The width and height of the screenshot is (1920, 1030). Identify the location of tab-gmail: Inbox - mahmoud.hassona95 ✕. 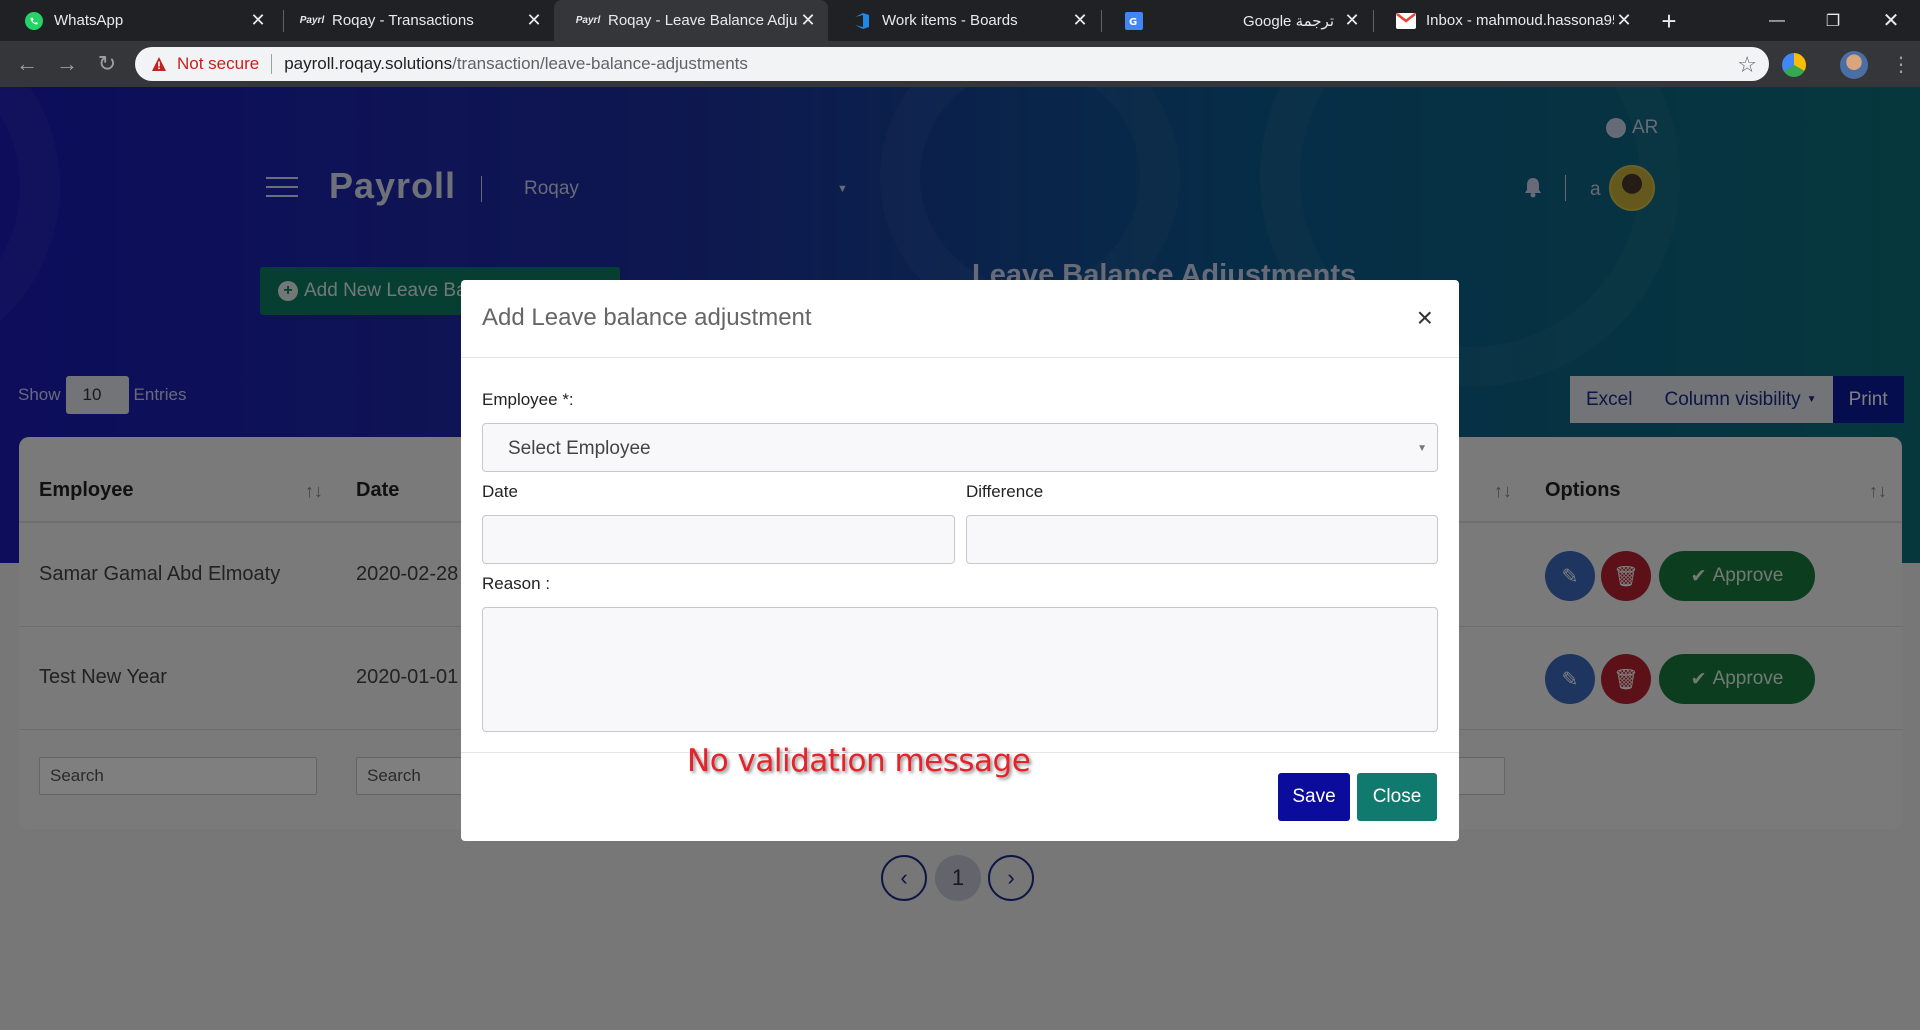
(1508, 20).